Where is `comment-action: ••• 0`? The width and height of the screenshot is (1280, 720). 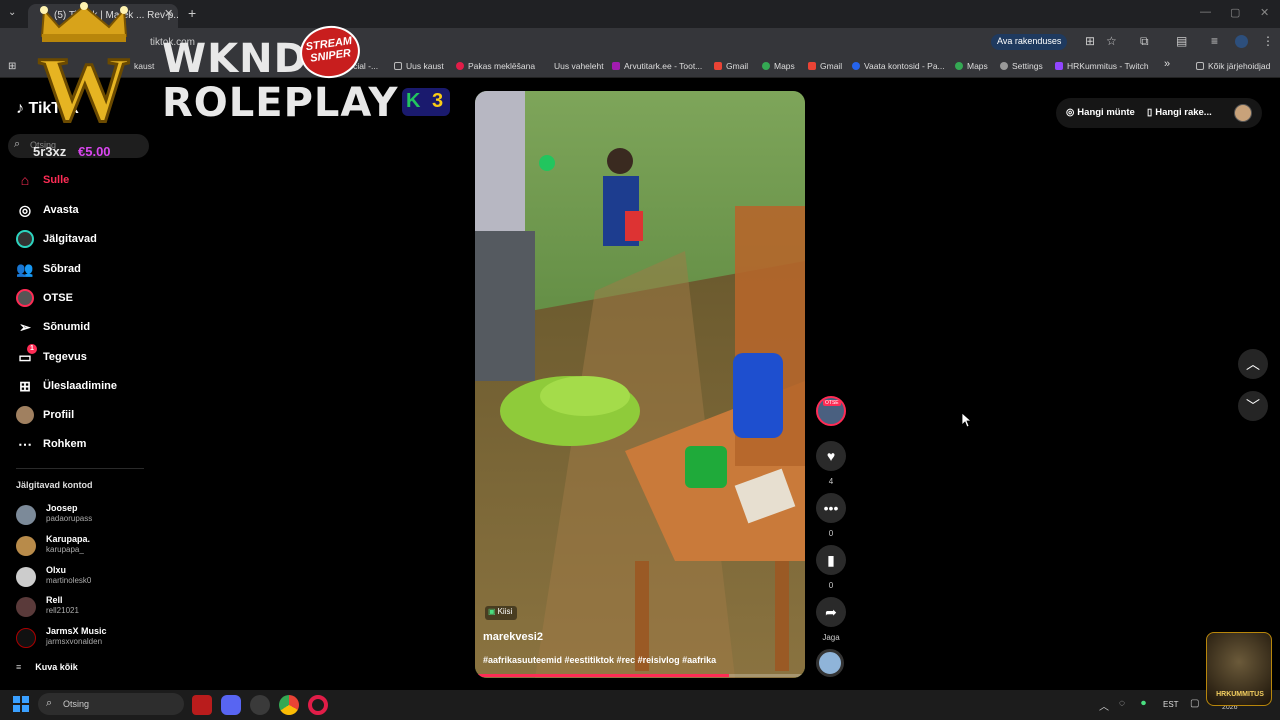
comment-action: ••• 0 is located at coordinates (831, 515).